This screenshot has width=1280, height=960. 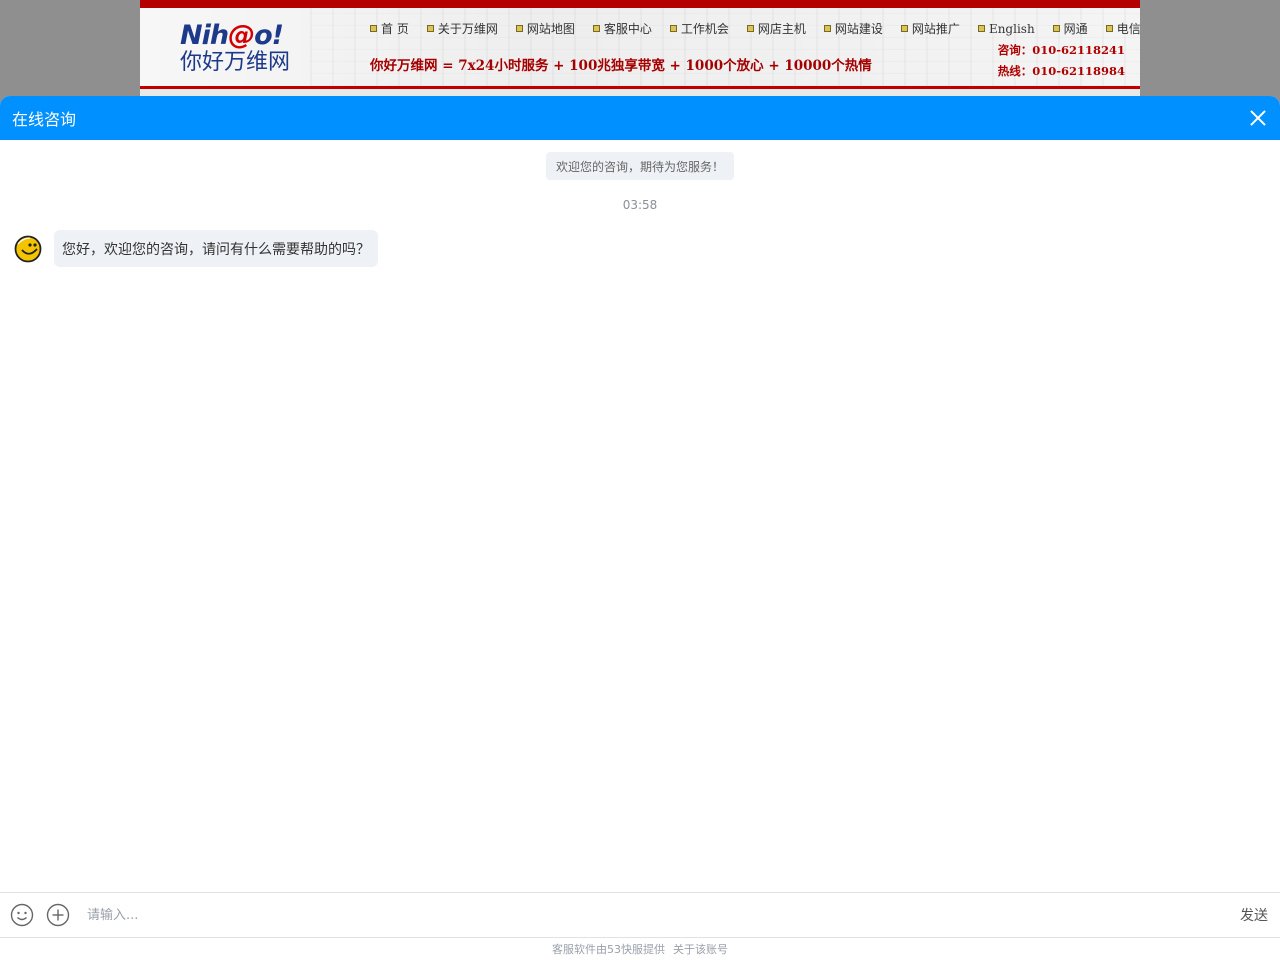 What do you see at coordinates (853, 28) in the screenshot?
I see `nav-item-webdev: 网站建设` at bounding box center [853, 28].